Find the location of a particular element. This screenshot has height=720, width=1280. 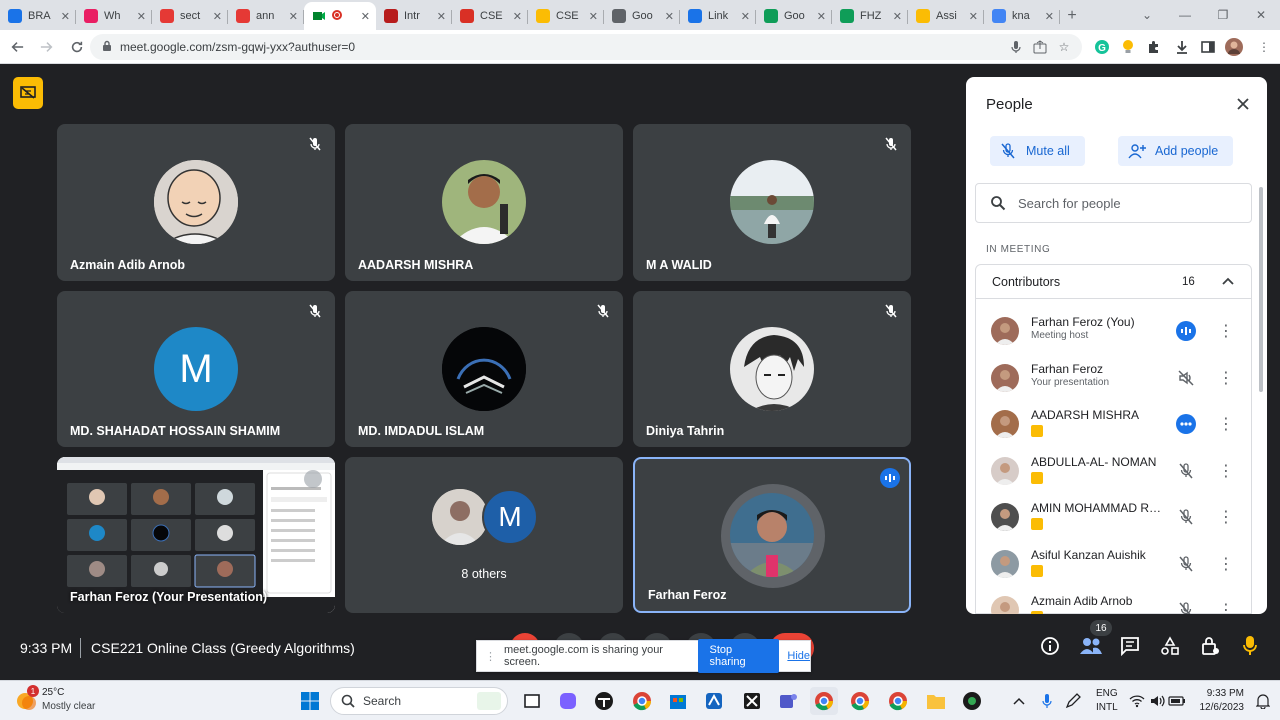

participant-row: Azmain Adib Arnob ⋮ is located at coordinates (1112, 600).